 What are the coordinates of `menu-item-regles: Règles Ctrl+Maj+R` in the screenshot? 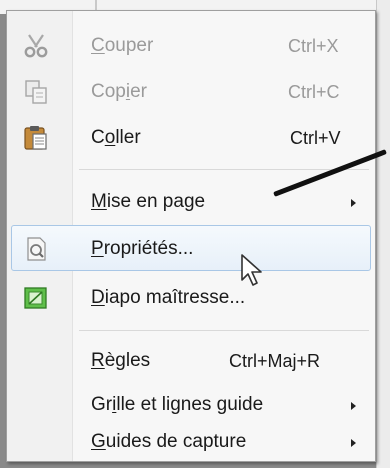 It's located at (191, 361).